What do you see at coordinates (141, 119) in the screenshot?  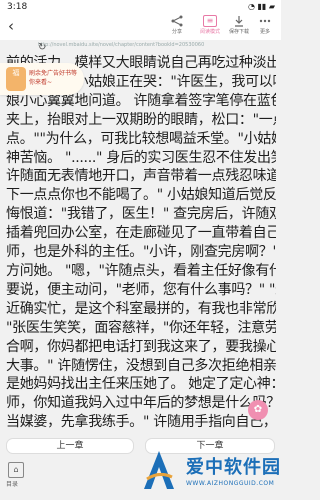 I see `content-line: 夹上，抬眼对上一双期盼的眼睛，松口："一点` at bounding box center [141, 119].